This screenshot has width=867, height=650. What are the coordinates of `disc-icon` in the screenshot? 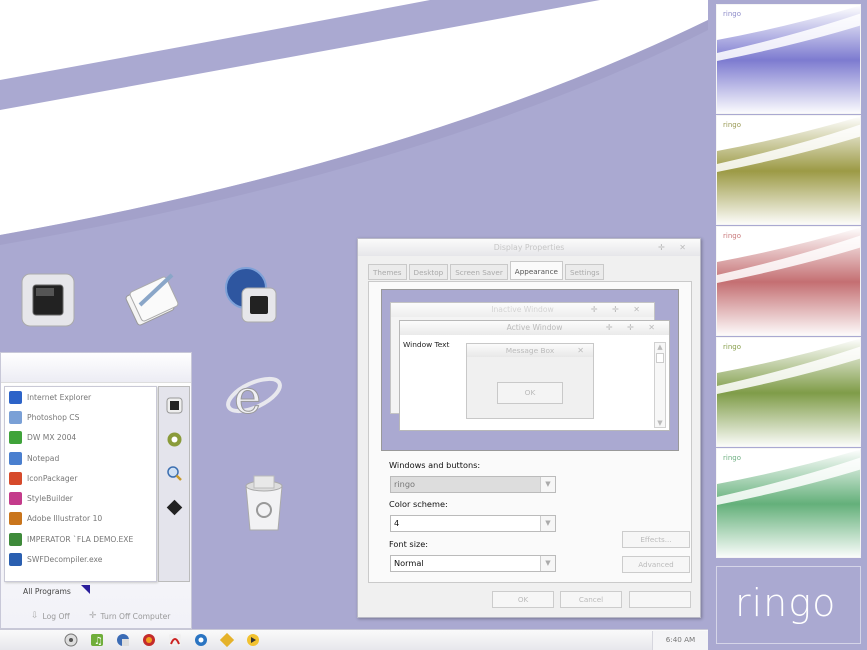 It's located at (71, 640).